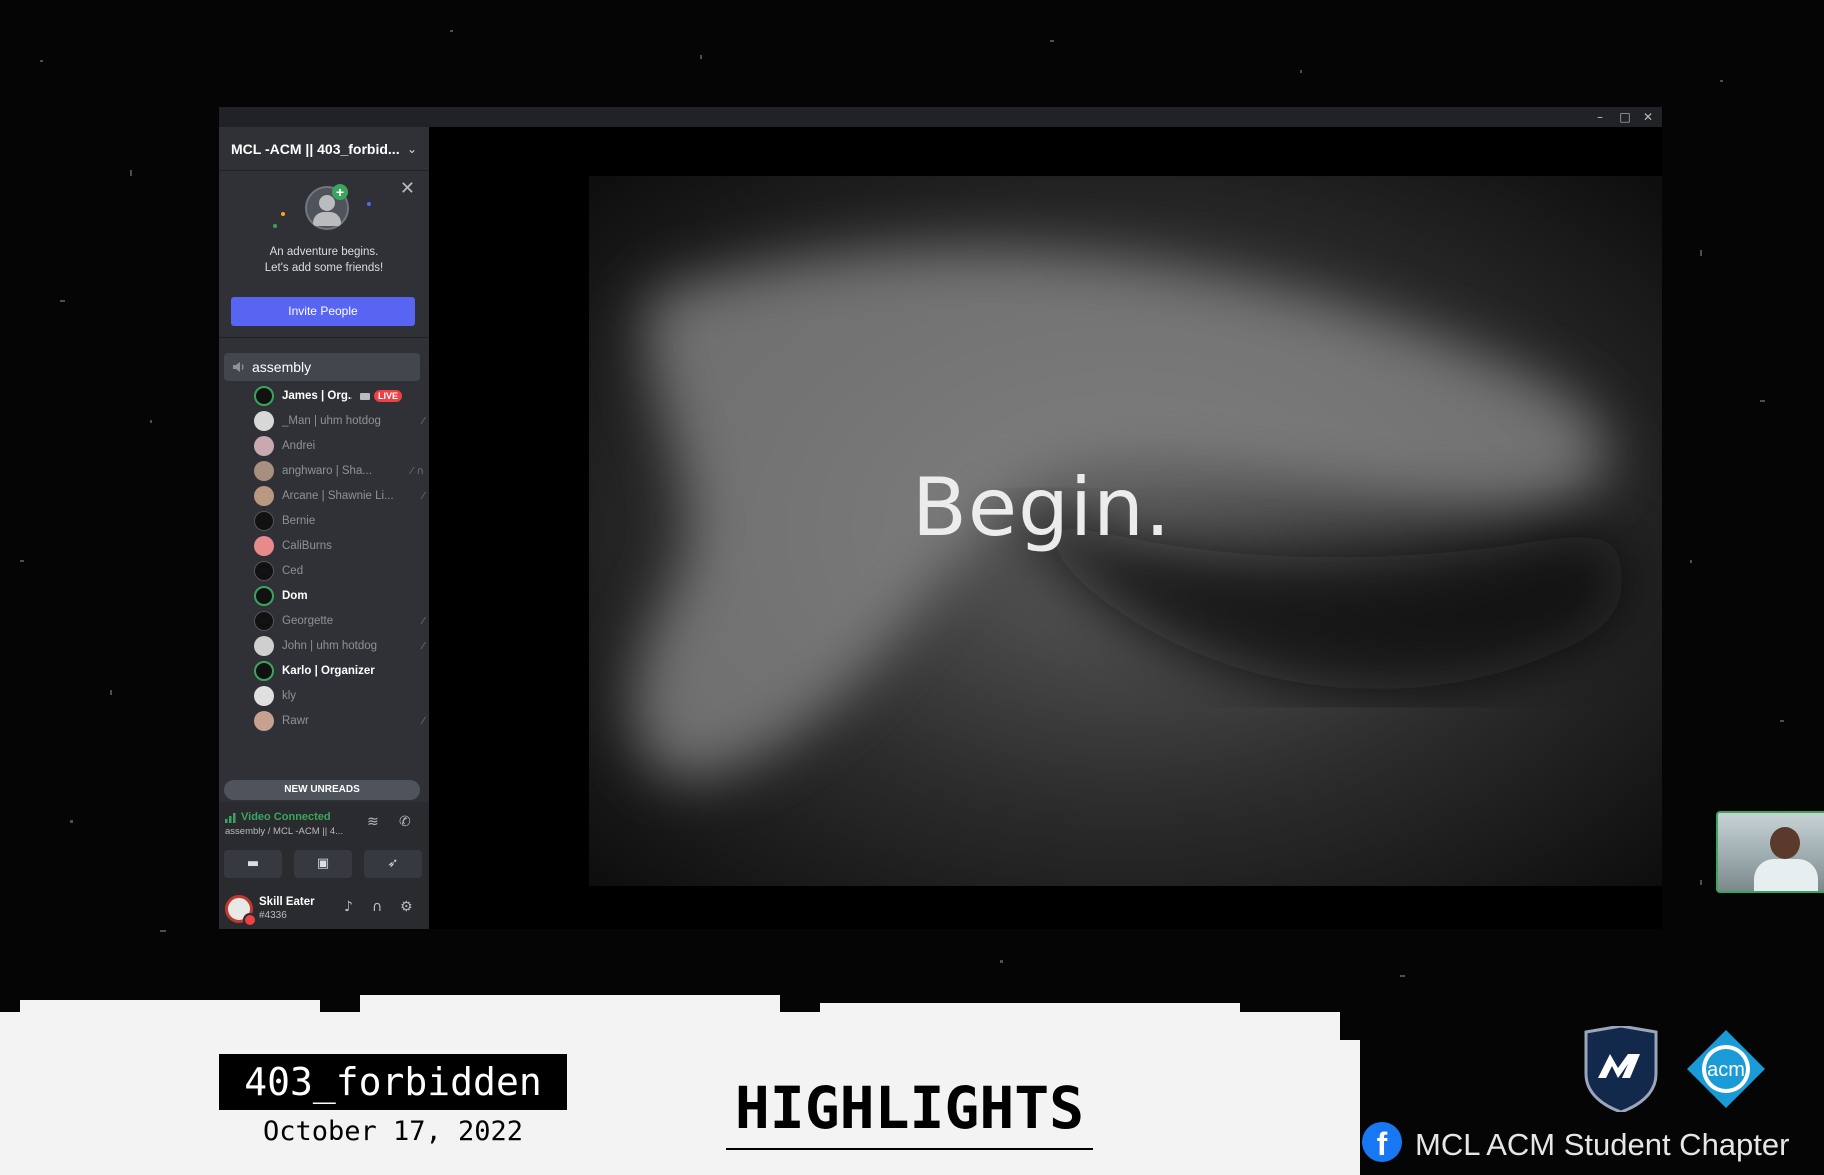 The image size is (1824, 1175). Describe the element at coordinates (1600, 117) in the screenshot. I see `minimize-button: –` at that location.